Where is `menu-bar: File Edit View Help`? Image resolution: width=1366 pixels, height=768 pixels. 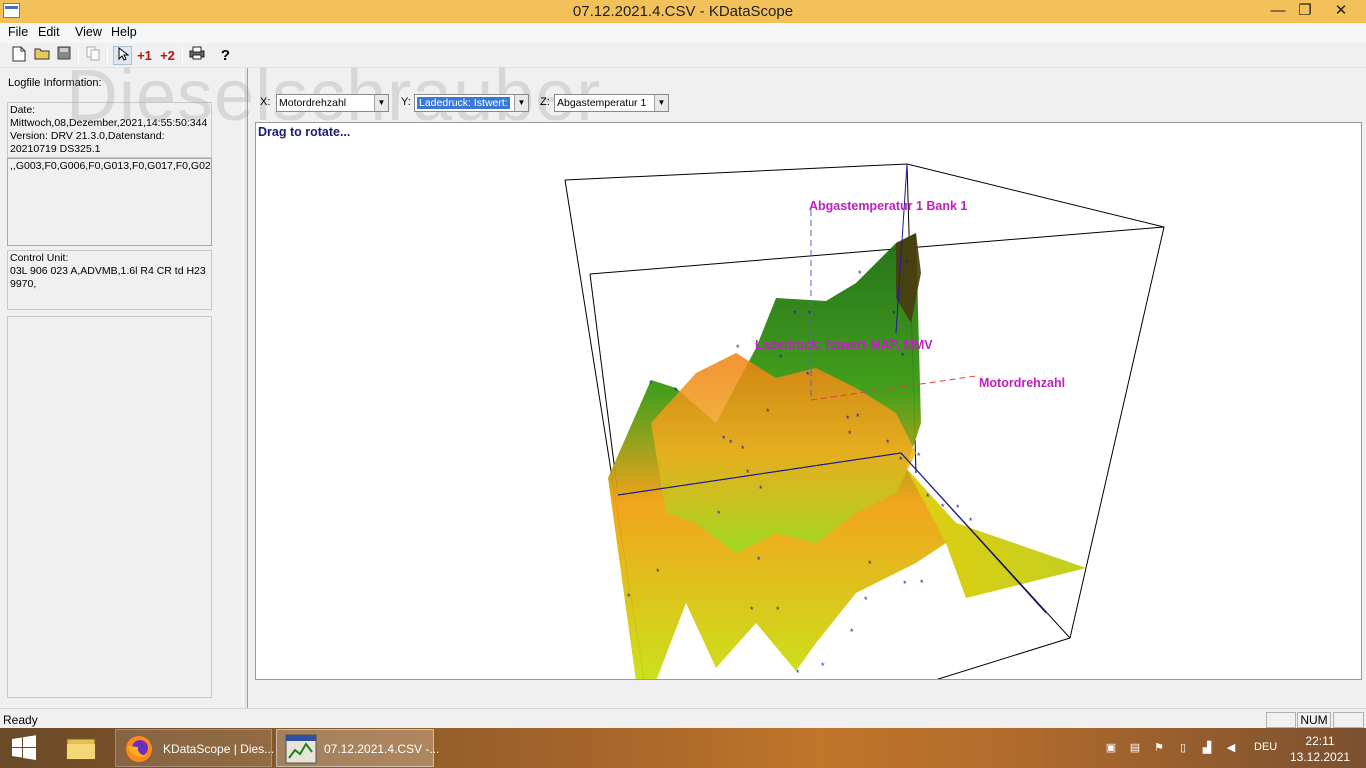 menu-bar: File Edit View Help is located at coordinates (683, 33).